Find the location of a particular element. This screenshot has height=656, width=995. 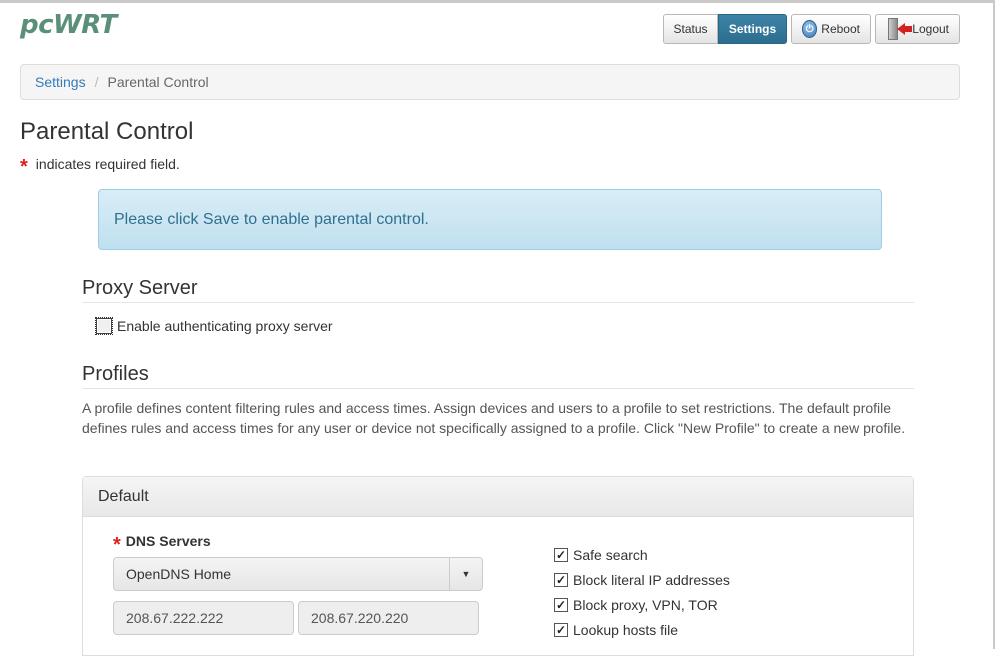

option-label: Block proxy, VPN, TOR is located at coordinates (645, 604).